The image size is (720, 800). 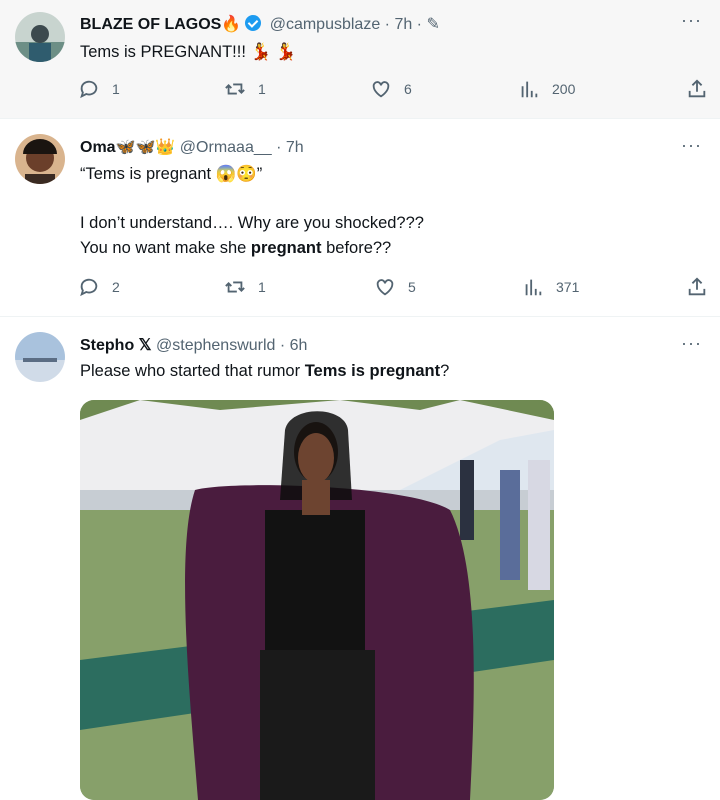 What do you see at coordinates (253, 23) in the screenshot?
I see `verified-icon` at bounding box center [253, 23].